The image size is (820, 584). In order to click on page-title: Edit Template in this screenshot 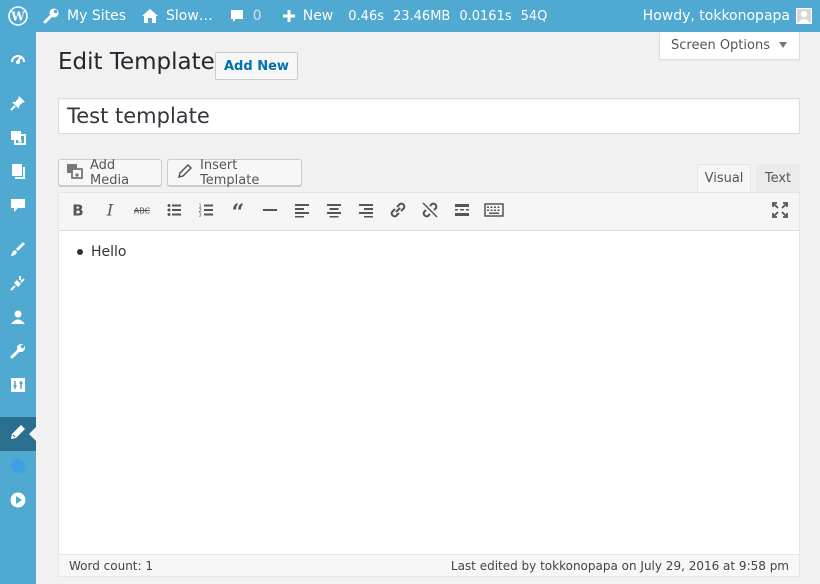, I will do `click(136, 62)`.